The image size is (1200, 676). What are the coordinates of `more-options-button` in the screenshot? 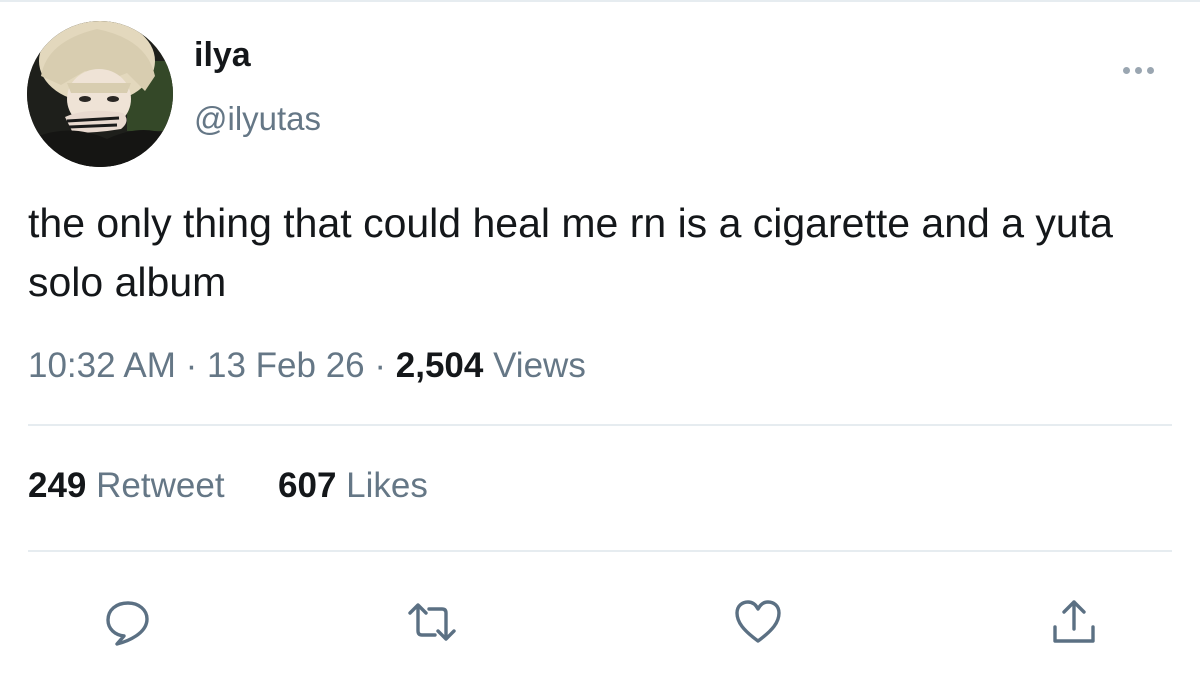 It's located at (1138, 70).